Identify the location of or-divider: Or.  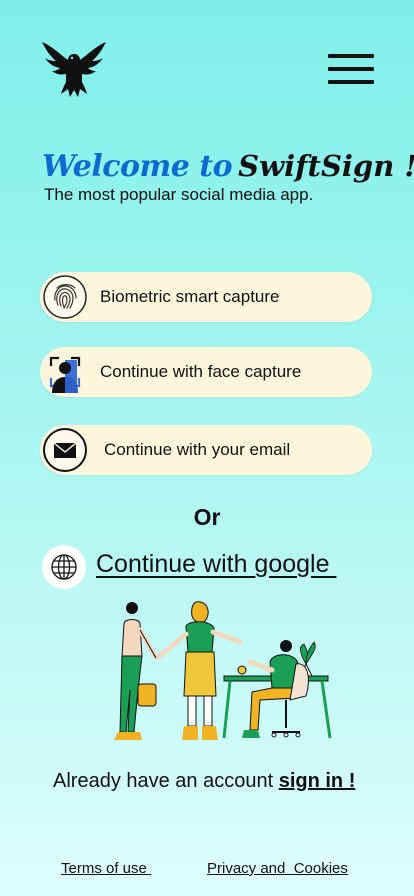
(207, 517).